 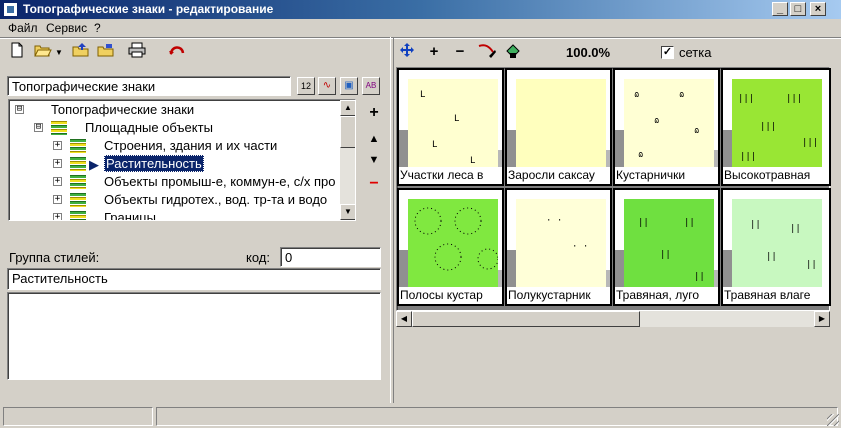 I want to click on tree-item-label: Объекты гидротех., вод. тр-та и водо, so click(x=216, y=199).